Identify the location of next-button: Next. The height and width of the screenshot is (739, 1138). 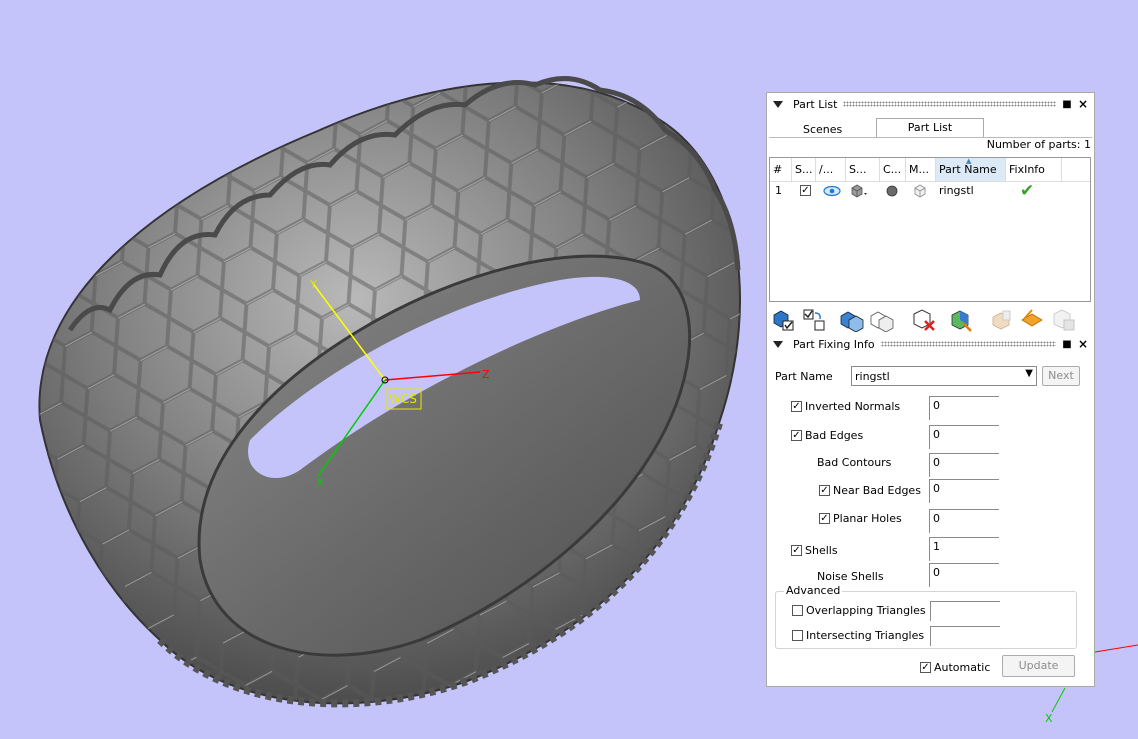
(1061, 376).